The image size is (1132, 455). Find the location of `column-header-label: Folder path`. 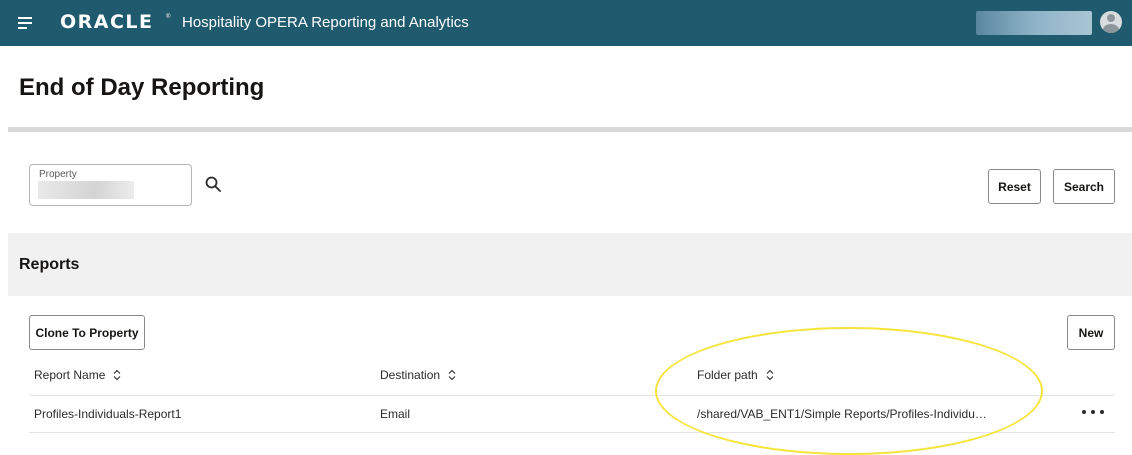

column-header-label: Folder path is located at coordinates (727, 375).